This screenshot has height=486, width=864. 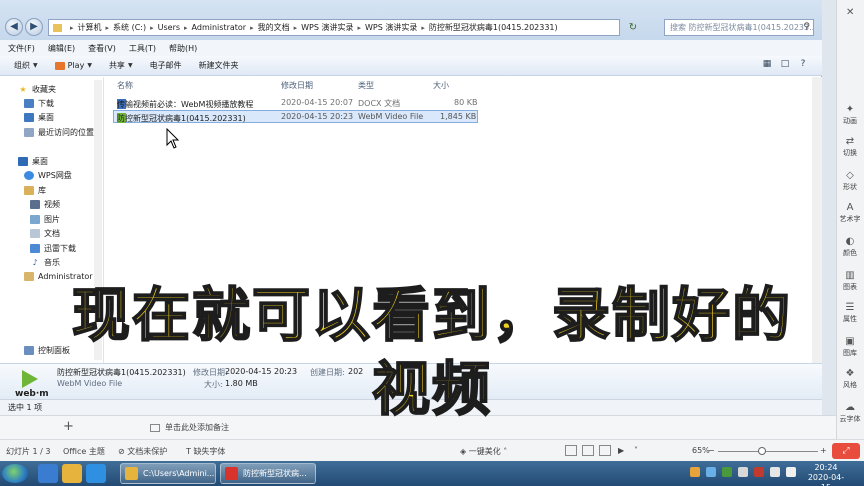 What do you see at coordinates (26, 65) in the screenshot?
I see `organize-button: 组织 ▼` at bounding box center [26, 65].